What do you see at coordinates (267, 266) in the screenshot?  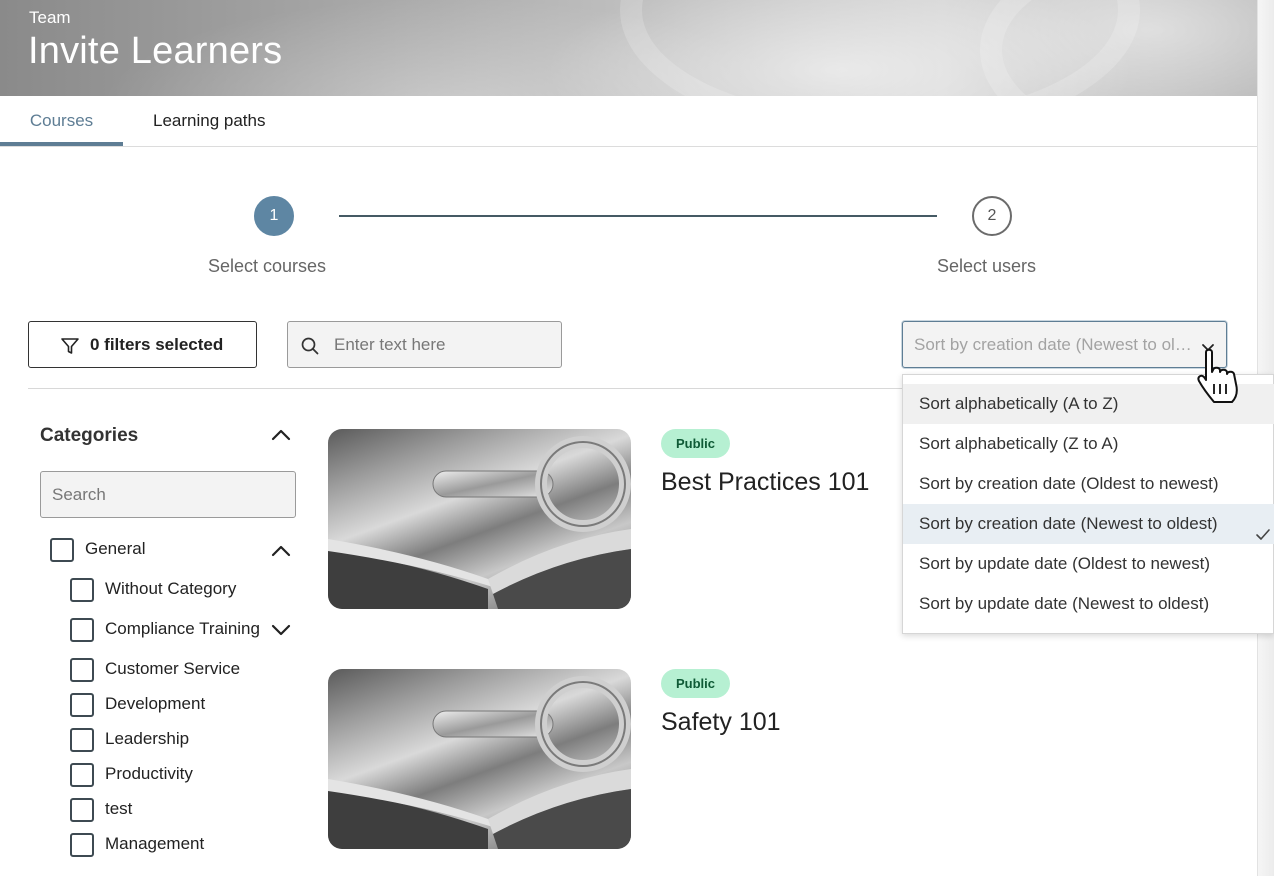 I see `step-1-label: Select courses` at bounding box center [267, 266].